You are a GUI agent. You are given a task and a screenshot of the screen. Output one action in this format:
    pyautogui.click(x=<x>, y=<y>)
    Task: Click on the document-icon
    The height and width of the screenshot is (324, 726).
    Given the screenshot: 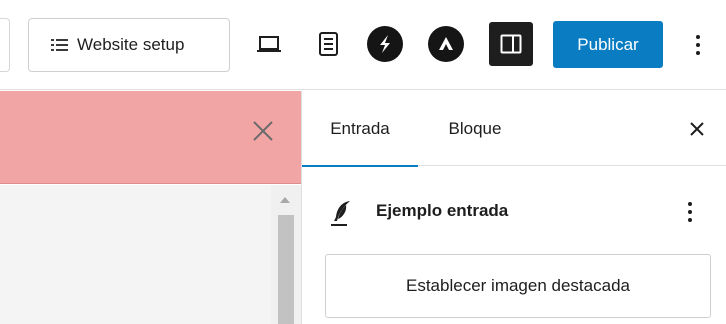 What is the action you would take?
    pyautogui.click(x=329, y=44)
    